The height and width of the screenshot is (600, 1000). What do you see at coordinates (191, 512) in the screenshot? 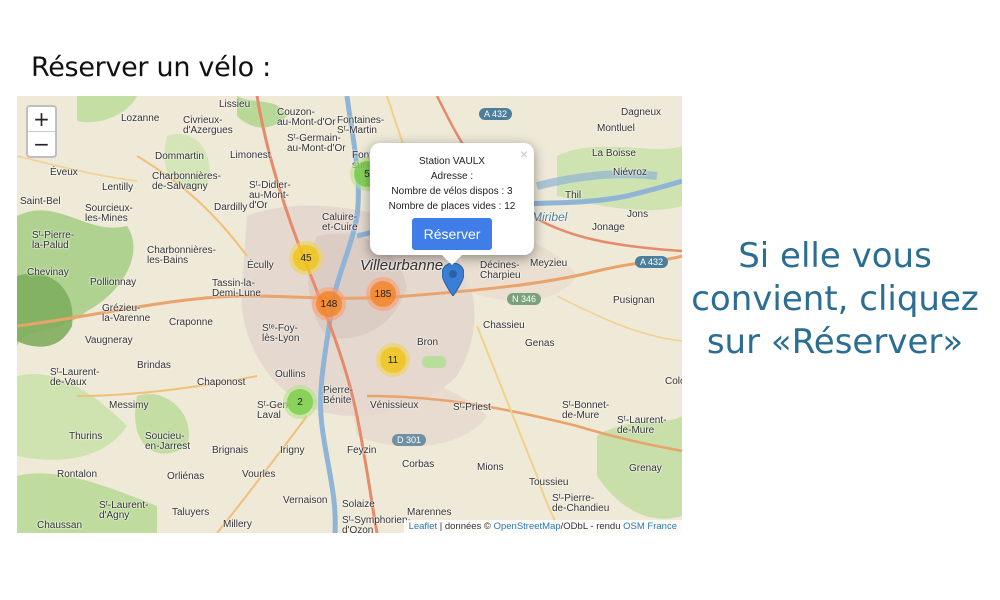
I see `place-label: Taluyers` at bounding box center [191, 512].